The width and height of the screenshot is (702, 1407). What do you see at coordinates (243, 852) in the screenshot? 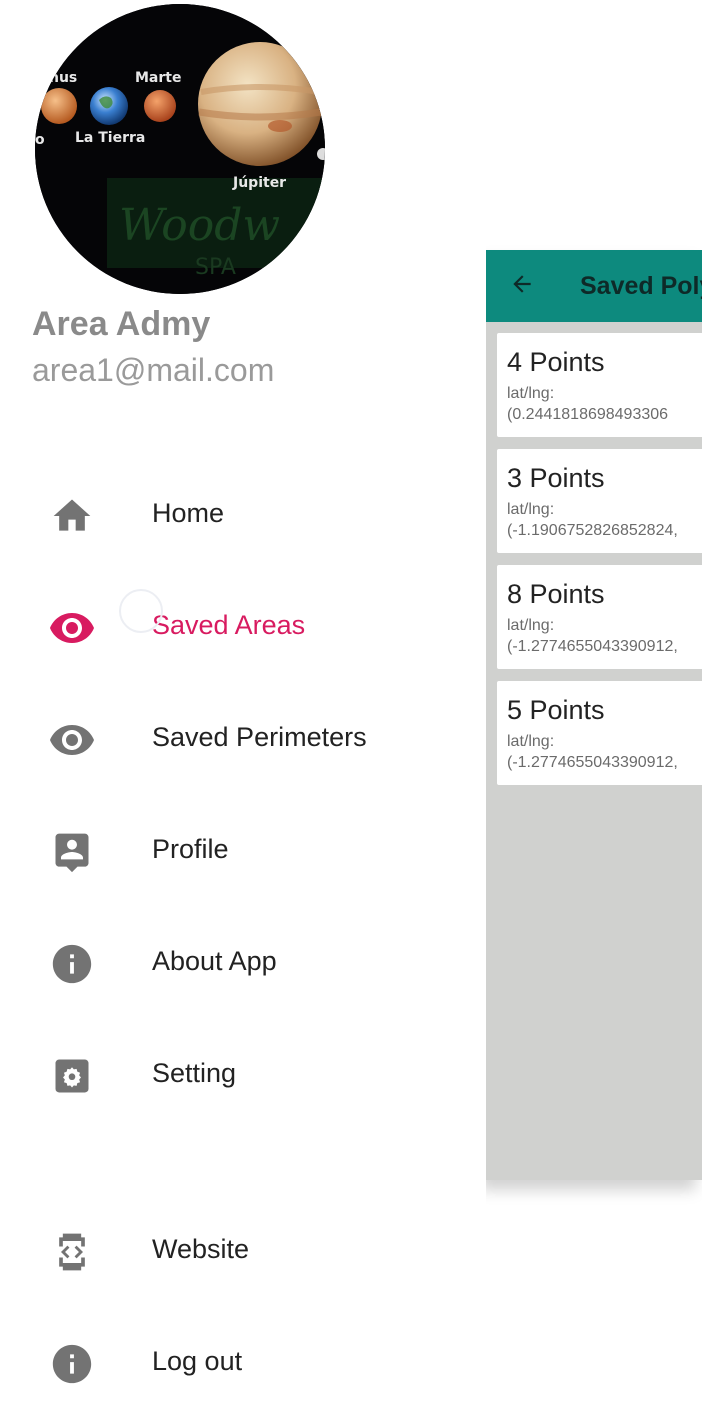
I see `nav-item-profile: Profile` at bounding box center [243, 852].